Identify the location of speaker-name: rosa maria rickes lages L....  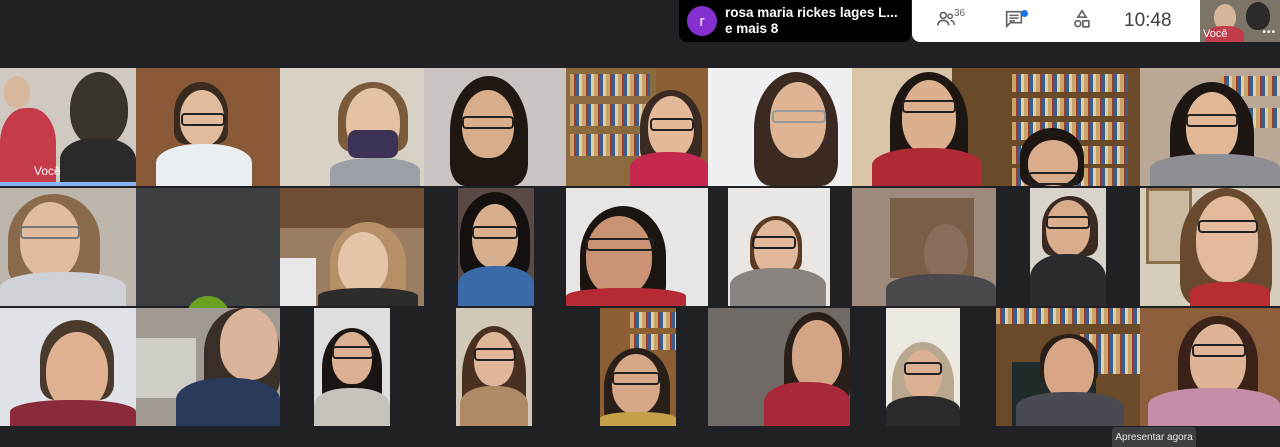
(811, 12).